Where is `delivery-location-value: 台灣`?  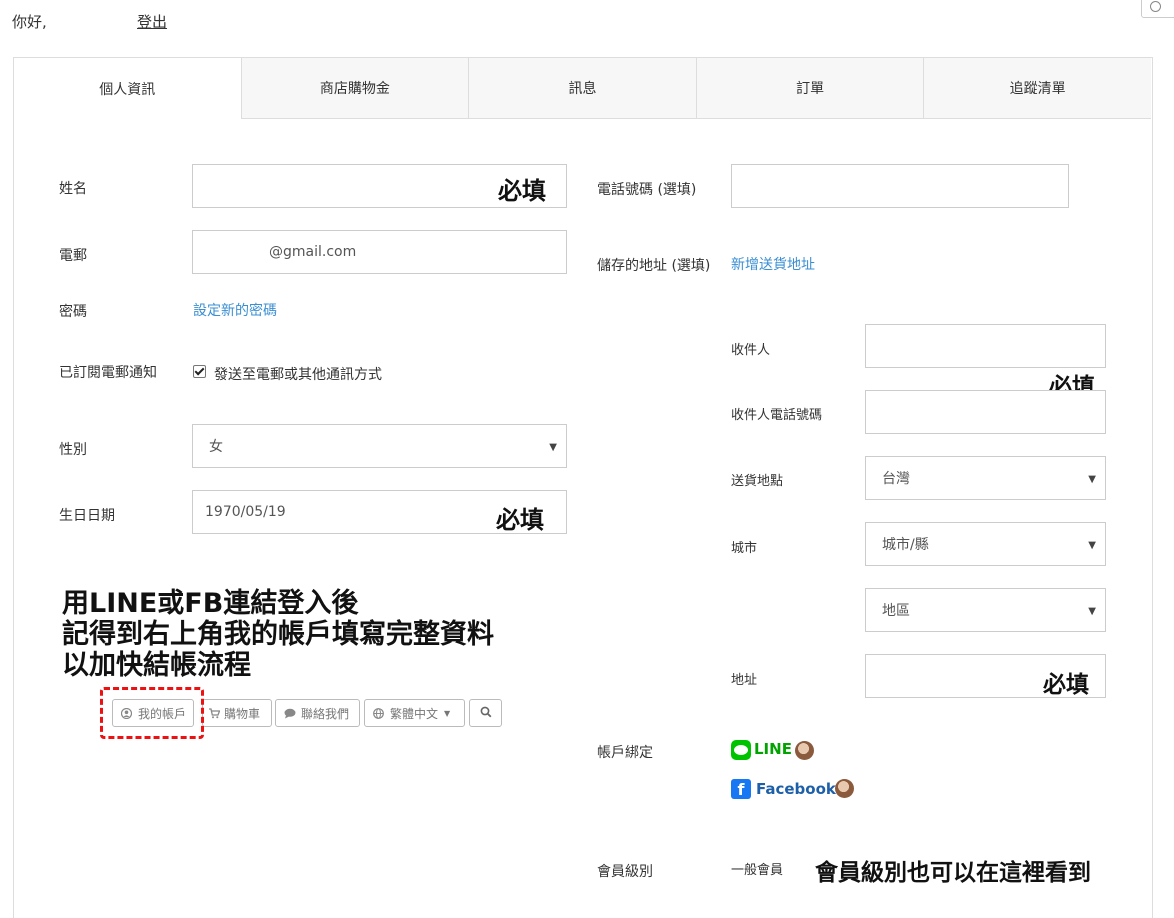
delivery-location-value: 台灣 is located at coordinates (896, 479).